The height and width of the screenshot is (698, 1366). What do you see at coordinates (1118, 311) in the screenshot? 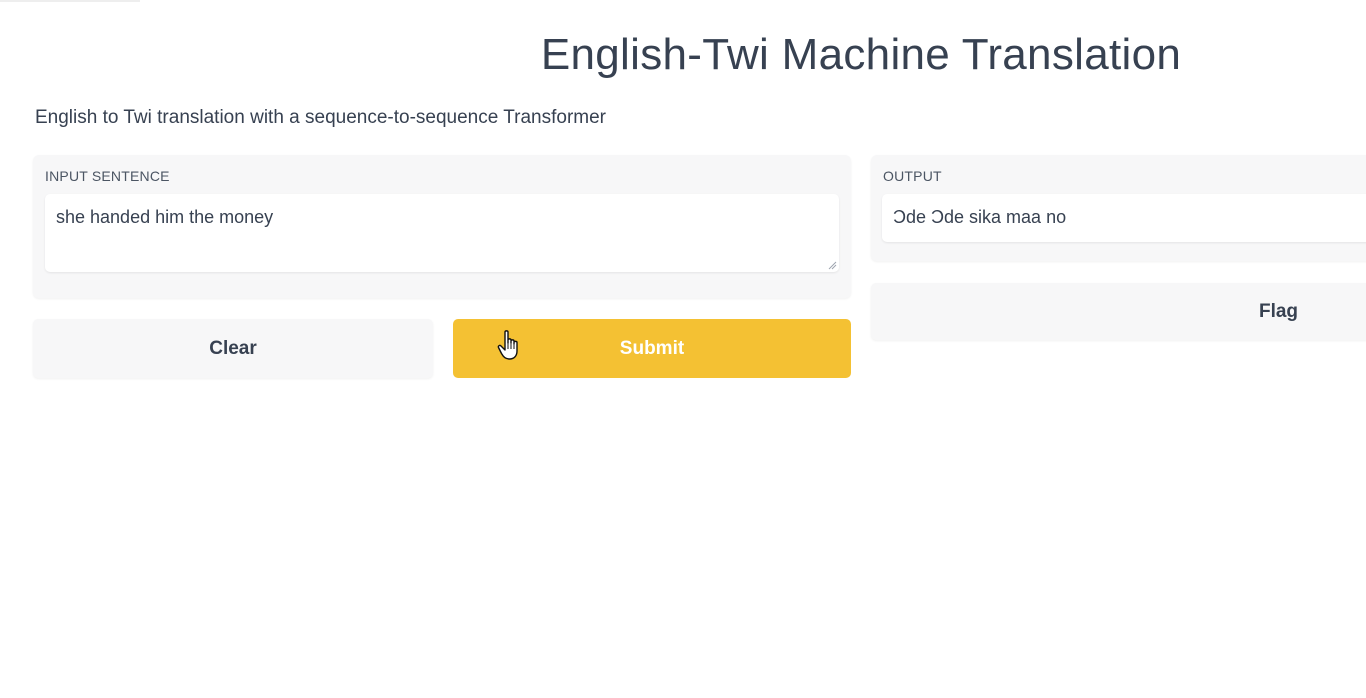
I see `flag-button: Flag` at bounding box center [1118, 311].